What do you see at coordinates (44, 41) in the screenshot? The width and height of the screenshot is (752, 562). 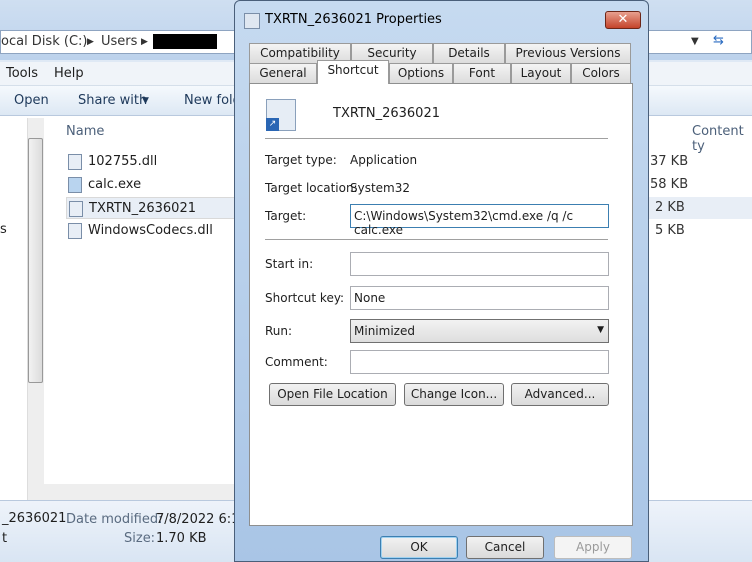 I see `breadcrumb-local-disk: ocal Disk (C:)` at bounding box center [44, 41].